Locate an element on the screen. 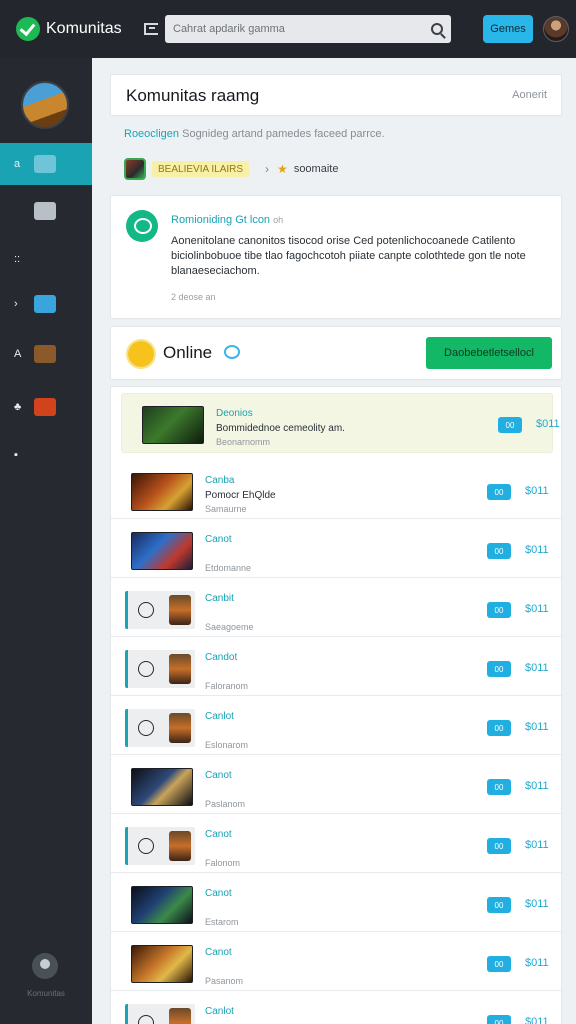 The height and width of the screenshot is (1024, 576). sidebar-item-1: a is located at coordinates (46, 164).